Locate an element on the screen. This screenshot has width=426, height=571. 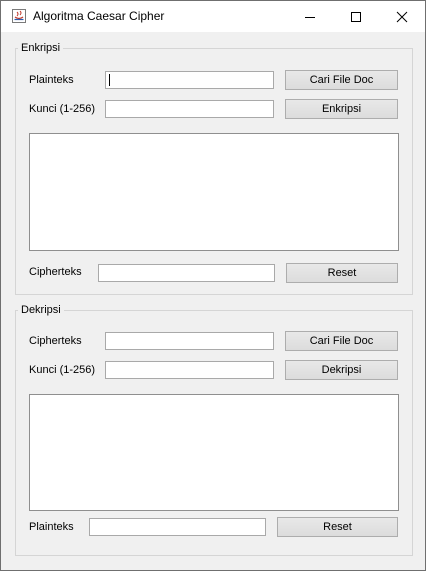
encrypt-reset-button: Reset is located at coordinates (342, 273).